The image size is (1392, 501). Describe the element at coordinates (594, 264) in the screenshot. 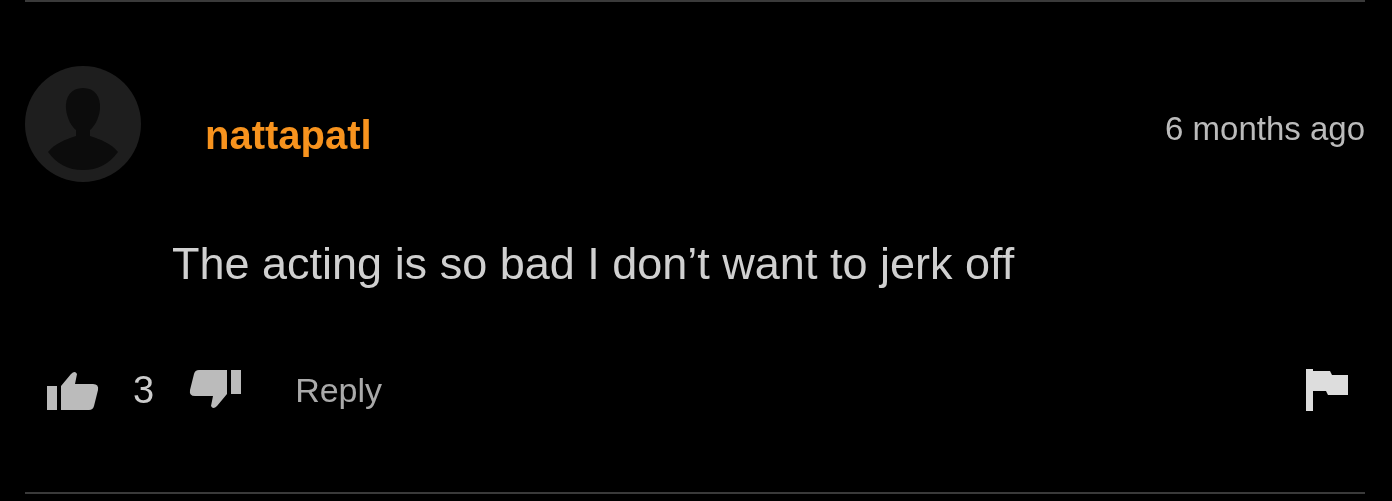

I see `comment-text: The acting is so bad I don’t want to jerk off` at that location.